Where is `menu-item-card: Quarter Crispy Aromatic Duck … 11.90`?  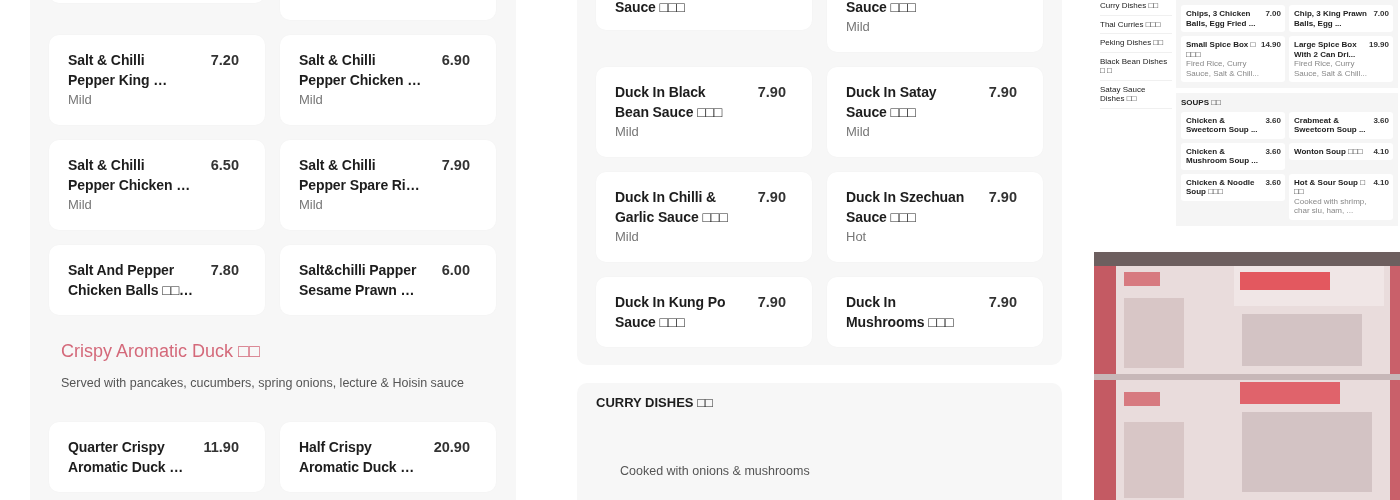
menu-item-card: Quarter Crispy Aromatic Duck … 11.90 is located at coordinates (157, 457).